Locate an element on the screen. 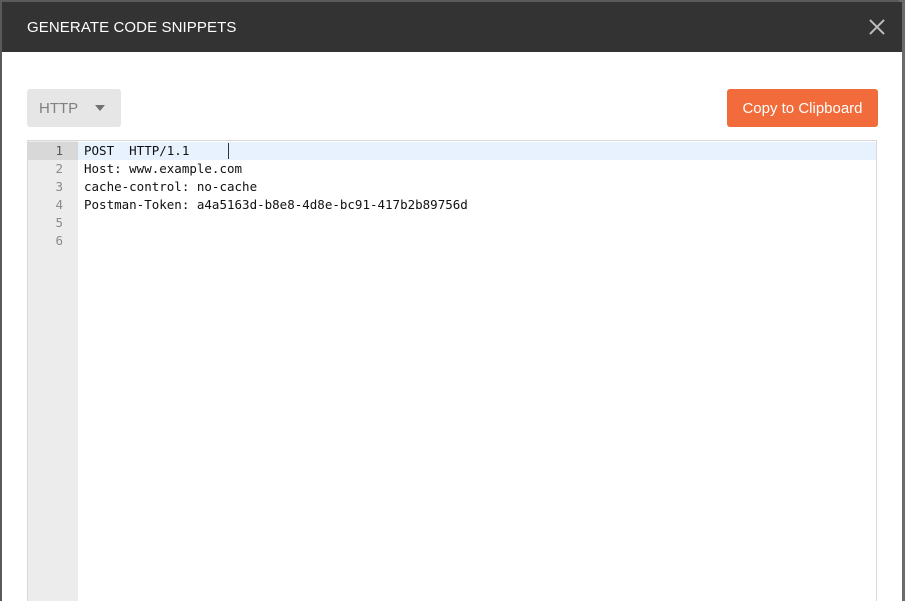 The height and width of the screenshot is (601, 905). line-number: 6 is located at coordinates (59, 240).